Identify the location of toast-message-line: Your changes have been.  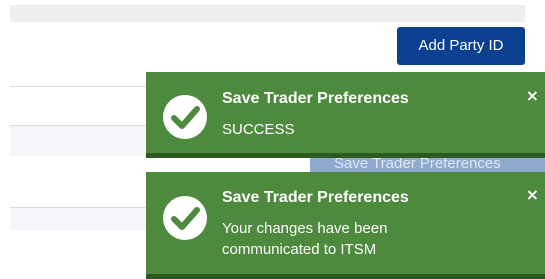
(305, 228).